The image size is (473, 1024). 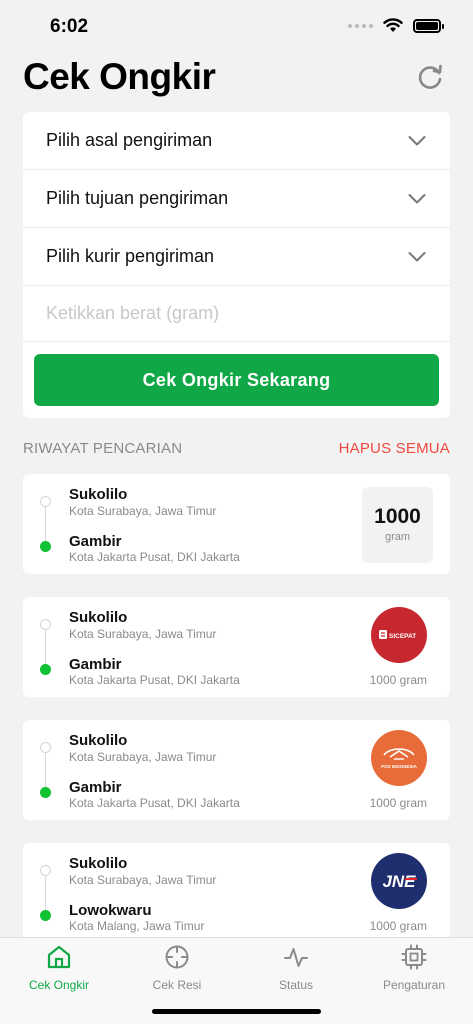 I want to click on status-bar: 6:02, so click(x=236, y=25).